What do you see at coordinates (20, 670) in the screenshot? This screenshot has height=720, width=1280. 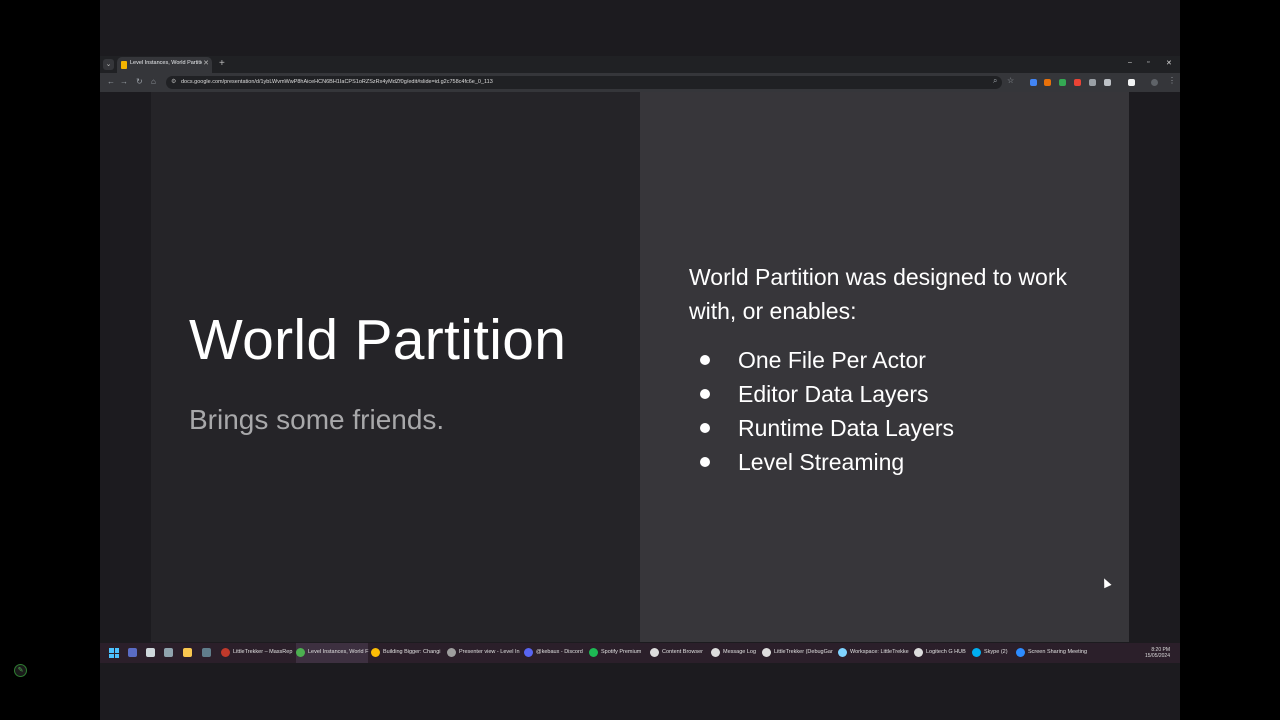 I see `annotation-pencil-icon: ✎` at bounding box center [20, 670].